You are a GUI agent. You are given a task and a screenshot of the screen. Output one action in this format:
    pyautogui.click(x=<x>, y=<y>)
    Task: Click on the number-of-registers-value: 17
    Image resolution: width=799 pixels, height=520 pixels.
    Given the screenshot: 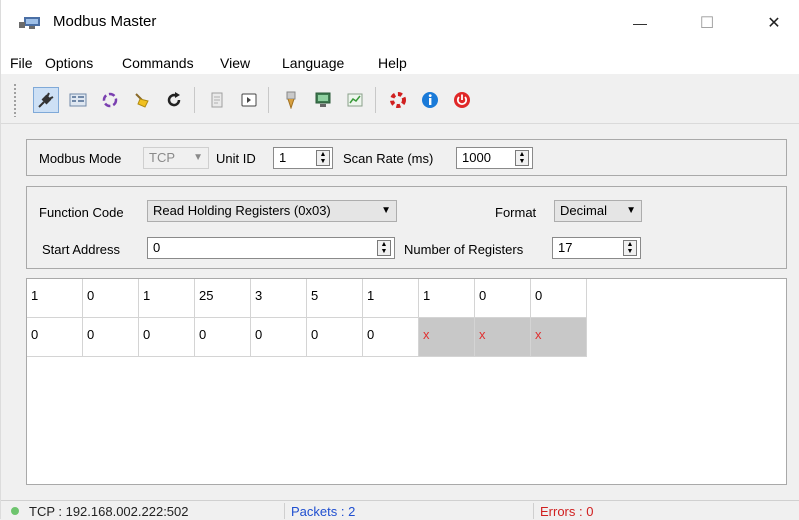 What is the action you would take?
    pyautogui.click(x=565, y=247)
    